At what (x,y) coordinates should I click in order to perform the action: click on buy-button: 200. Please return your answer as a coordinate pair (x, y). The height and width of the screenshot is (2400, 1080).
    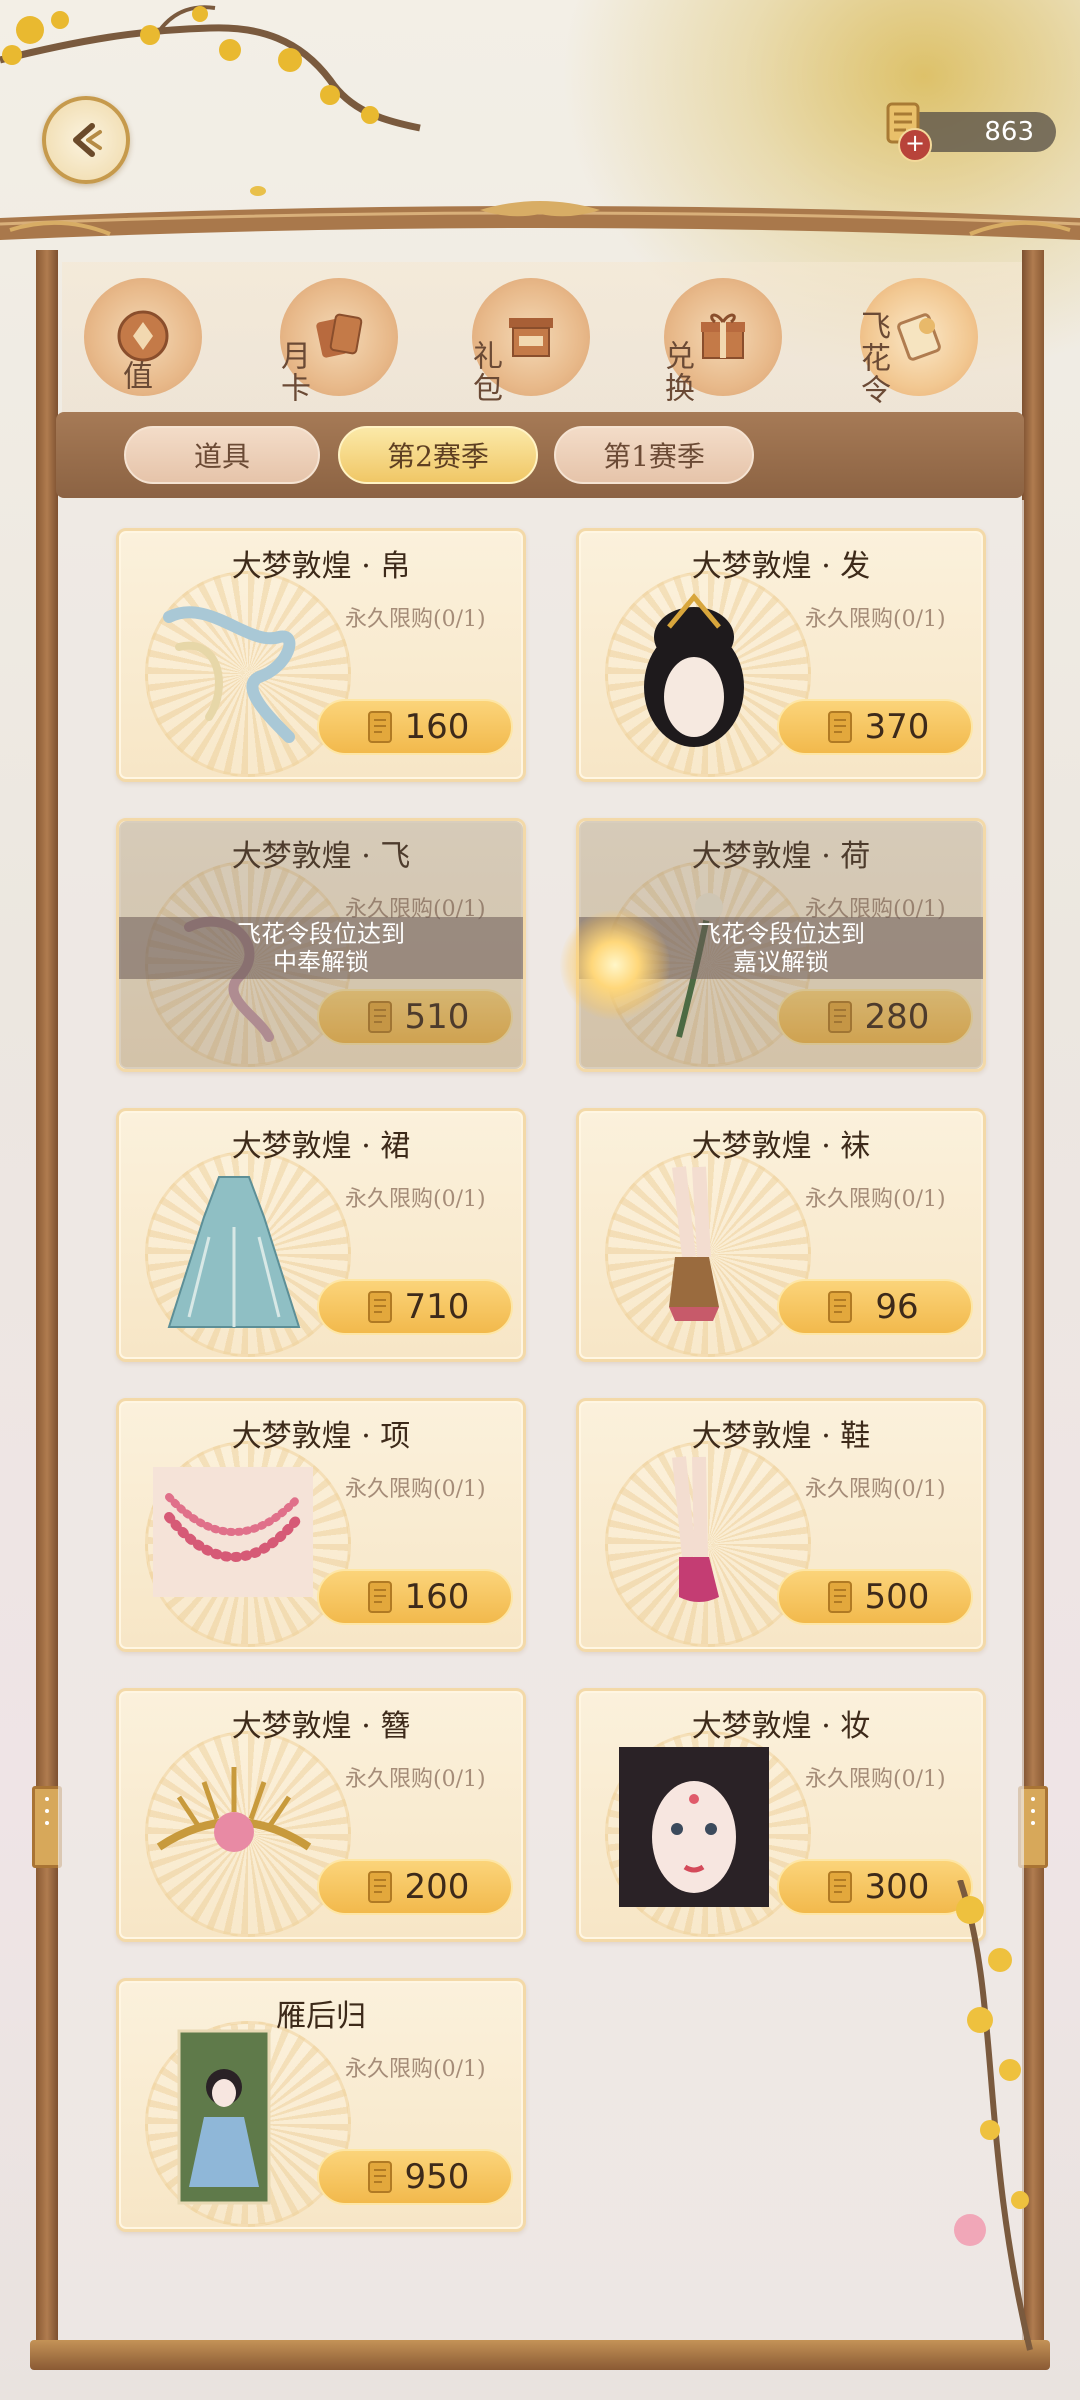
    Looking at the image, I should click on (415, 1887).